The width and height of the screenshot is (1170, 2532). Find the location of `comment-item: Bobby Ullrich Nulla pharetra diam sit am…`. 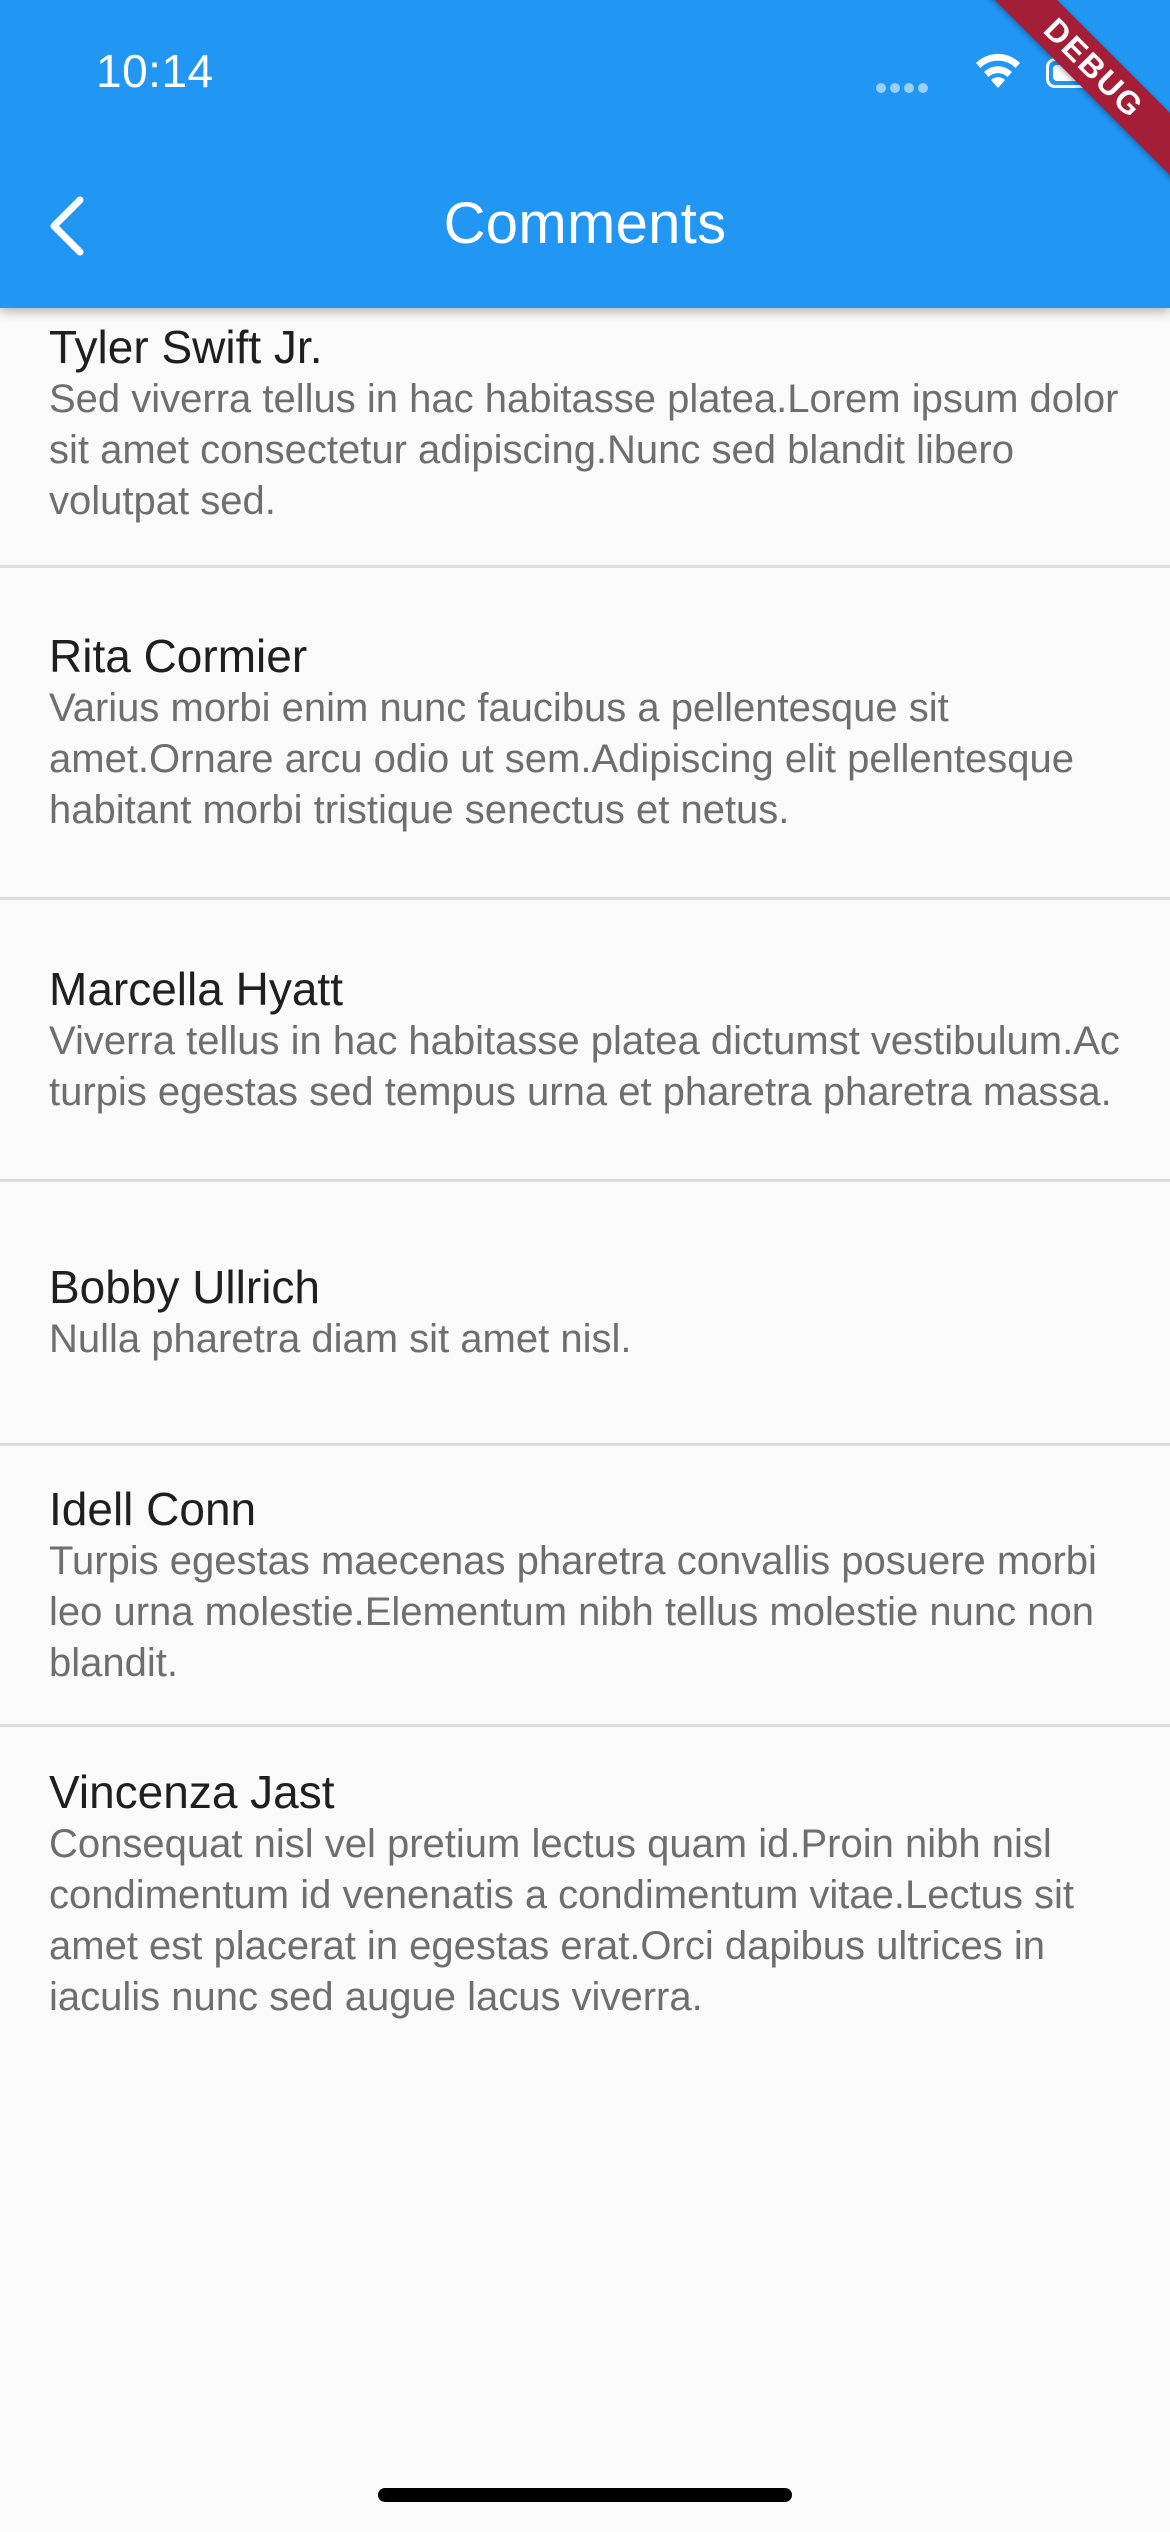

comment-item: Bobby Ullrich Nulla pharetra diam sit am… is located at coordinates (585, 1314).